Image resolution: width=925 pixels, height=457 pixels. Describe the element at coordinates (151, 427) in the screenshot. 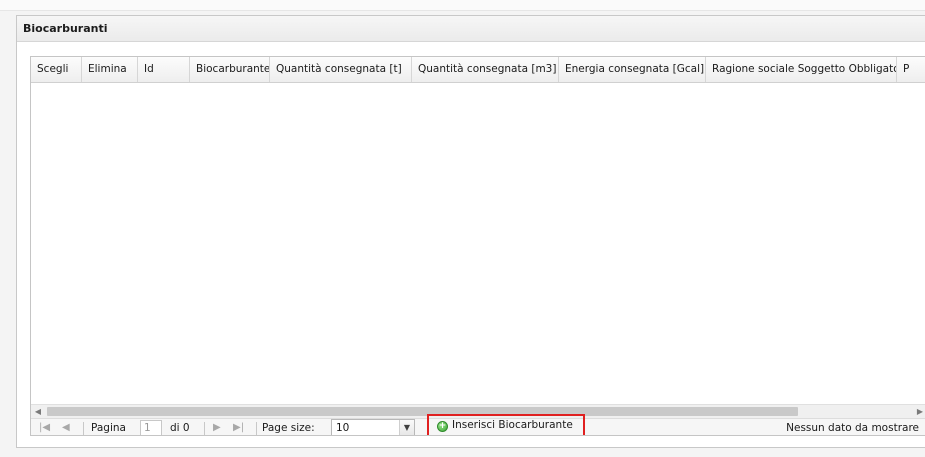

I see `page-number-input` at that location.